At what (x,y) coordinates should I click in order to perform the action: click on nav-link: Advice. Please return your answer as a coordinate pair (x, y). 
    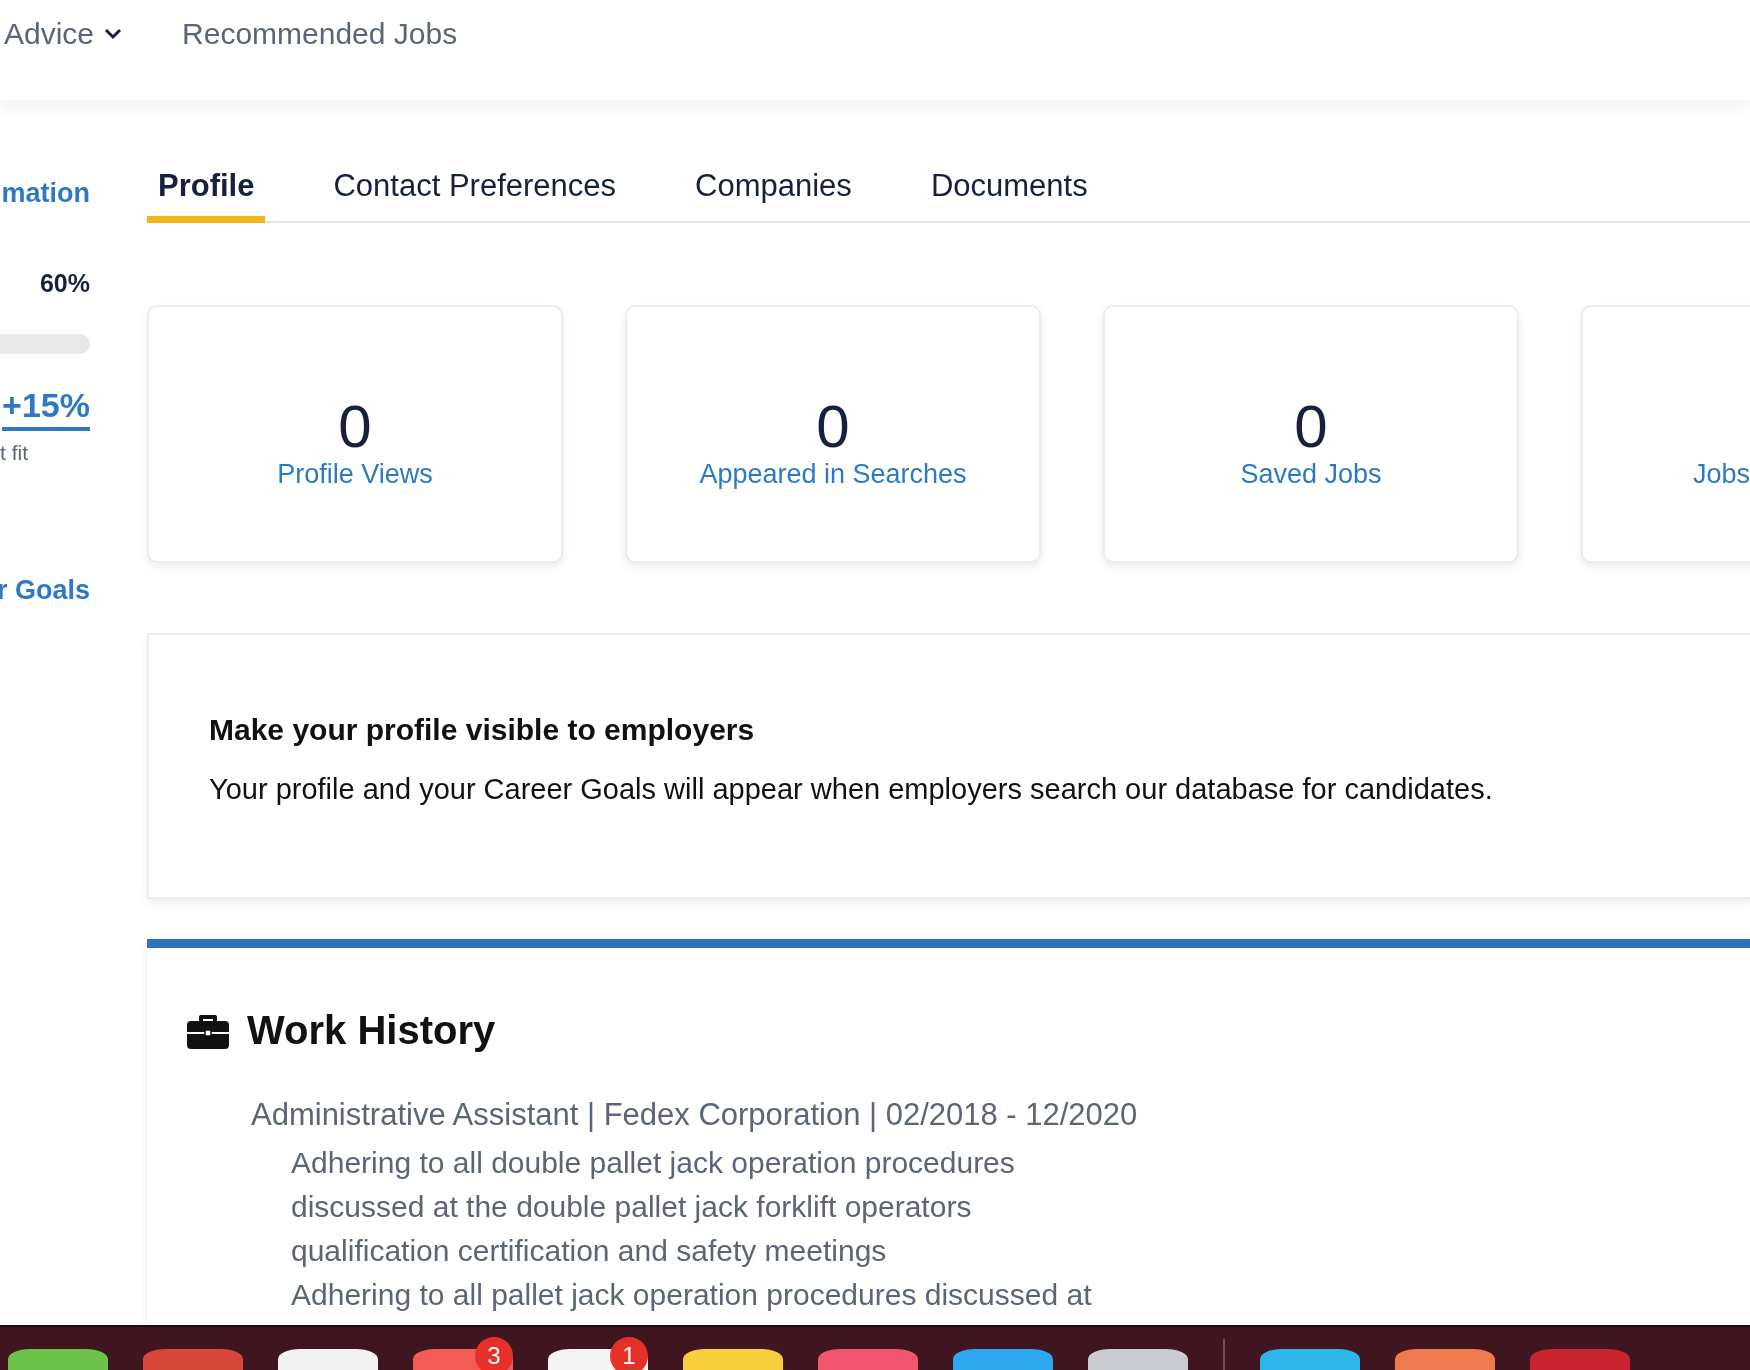
    Looking at the image, I should click on (63, 34).